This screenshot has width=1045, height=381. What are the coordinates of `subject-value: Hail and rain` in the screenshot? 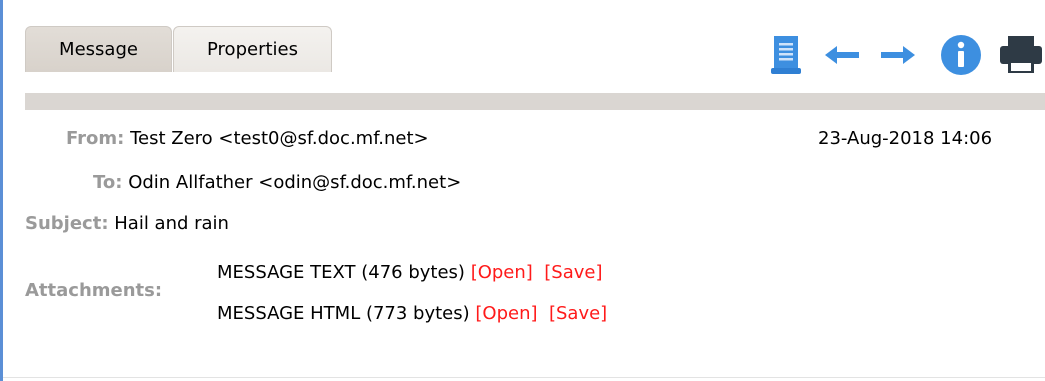 It's located at (171, 223).